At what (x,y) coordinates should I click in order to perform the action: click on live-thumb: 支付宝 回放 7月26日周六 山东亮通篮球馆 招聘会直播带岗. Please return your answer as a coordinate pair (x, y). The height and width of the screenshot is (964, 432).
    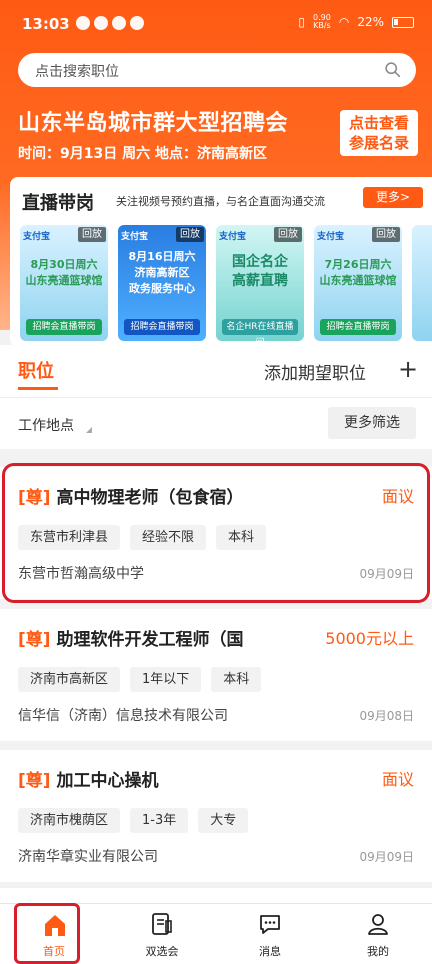
    Looking at the image, I should click on (358, 283).